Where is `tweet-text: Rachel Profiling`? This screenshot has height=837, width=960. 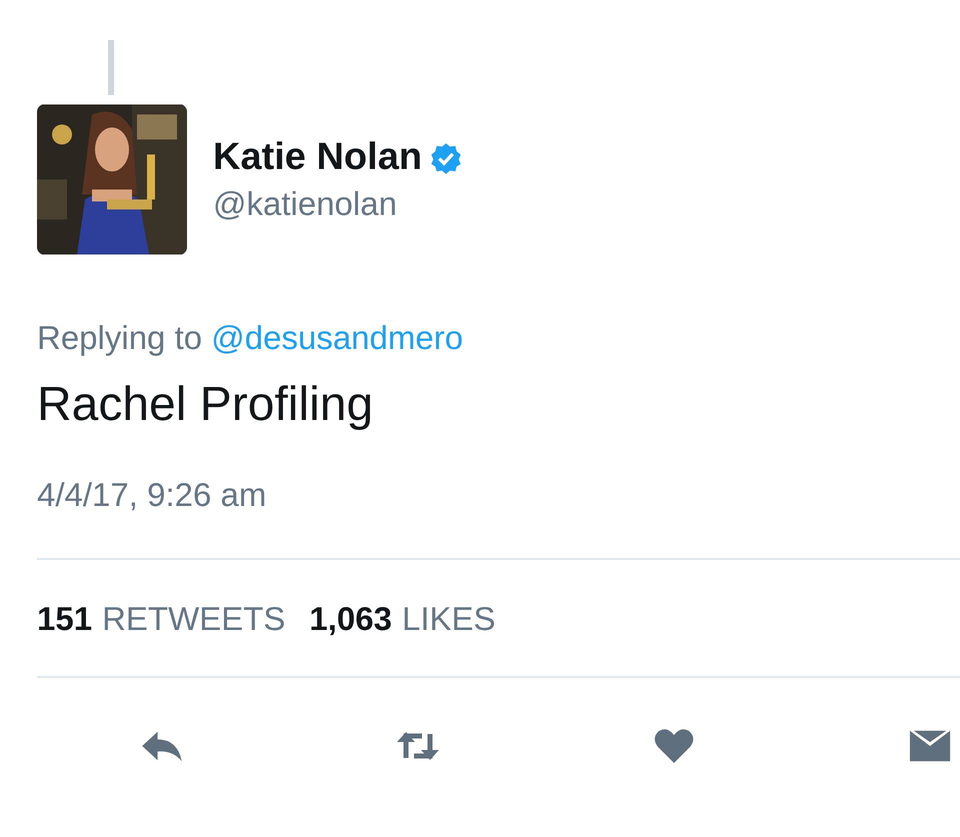
tweet-text: Rachel Profiling is located at coordinates (205, 404).